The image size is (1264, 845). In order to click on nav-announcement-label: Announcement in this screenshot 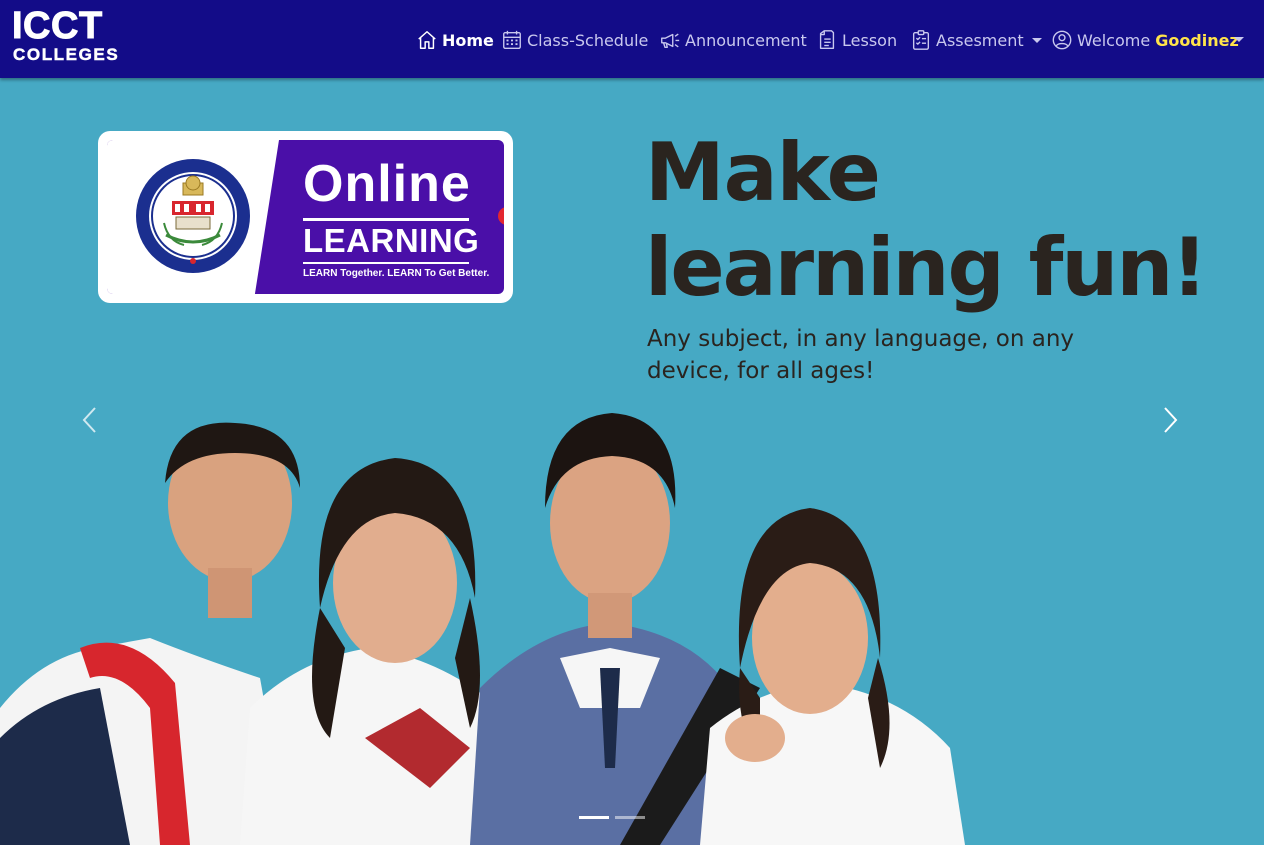, I will do `click(746, 40)`.